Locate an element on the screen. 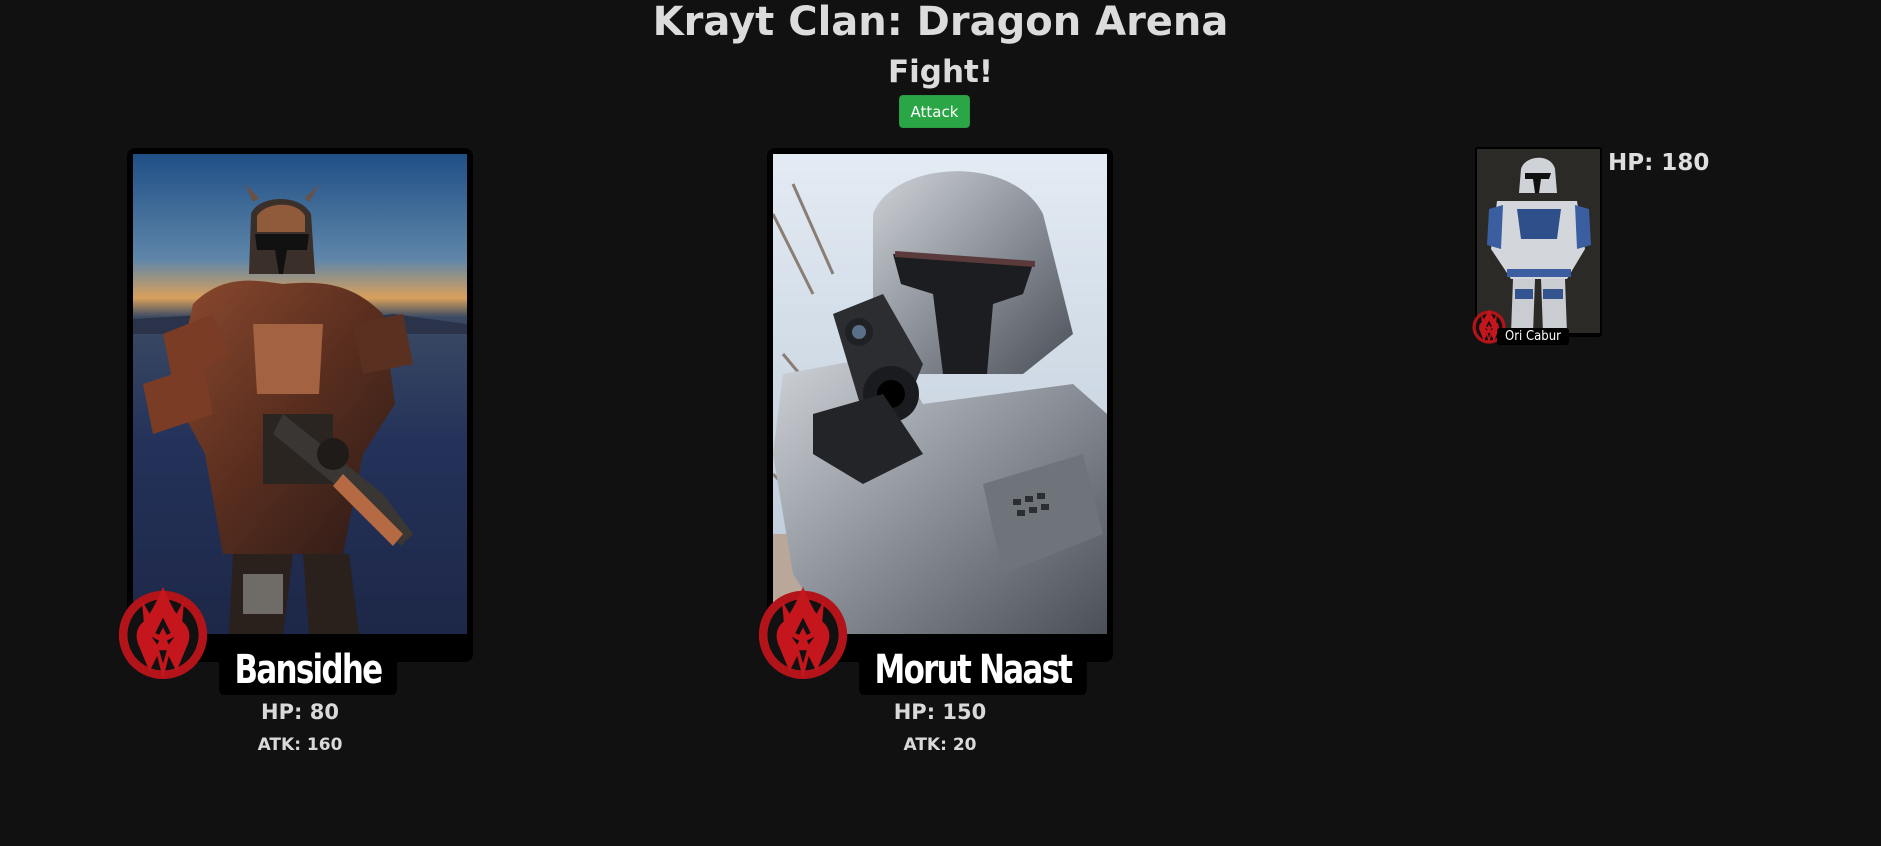 This screenshot has width=1881, height=846. opponent-portrait is located at coordinates (940, 394).